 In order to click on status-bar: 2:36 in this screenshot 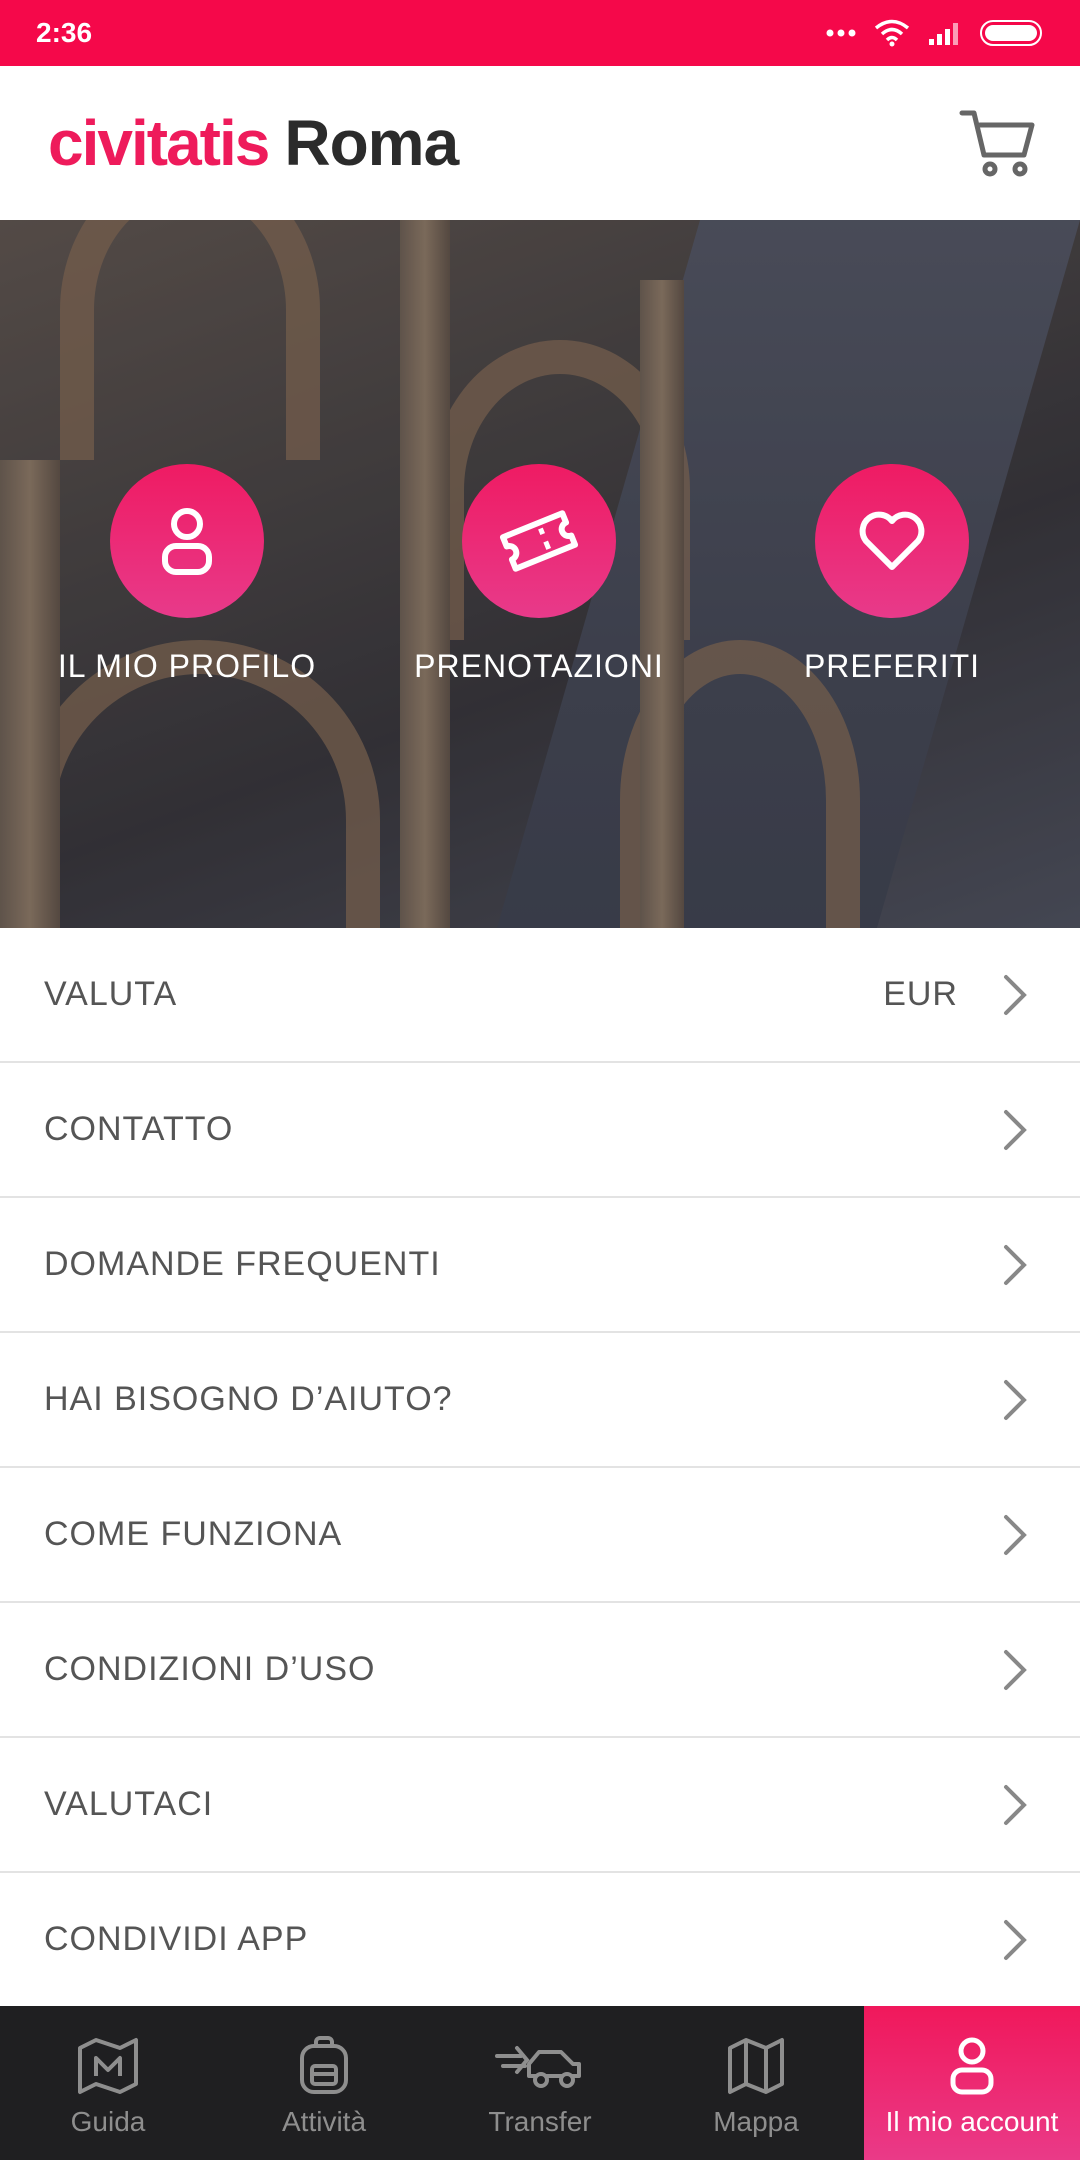, I will do `click(540, 33)`.